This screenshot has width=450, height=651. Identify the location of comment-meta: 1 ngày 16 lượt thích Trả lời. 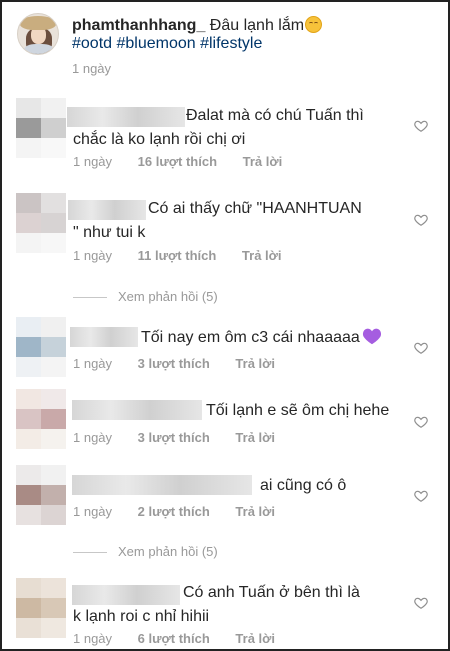
(177, 161).